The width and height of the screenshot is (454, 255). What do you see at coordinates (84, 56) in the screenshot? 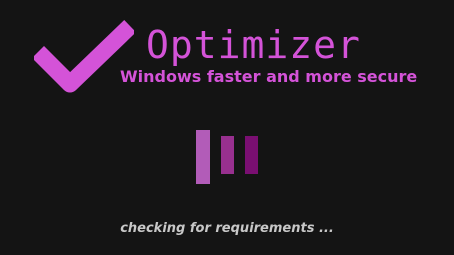
I see `checkmark-icon` at bounding box center [84, 56].